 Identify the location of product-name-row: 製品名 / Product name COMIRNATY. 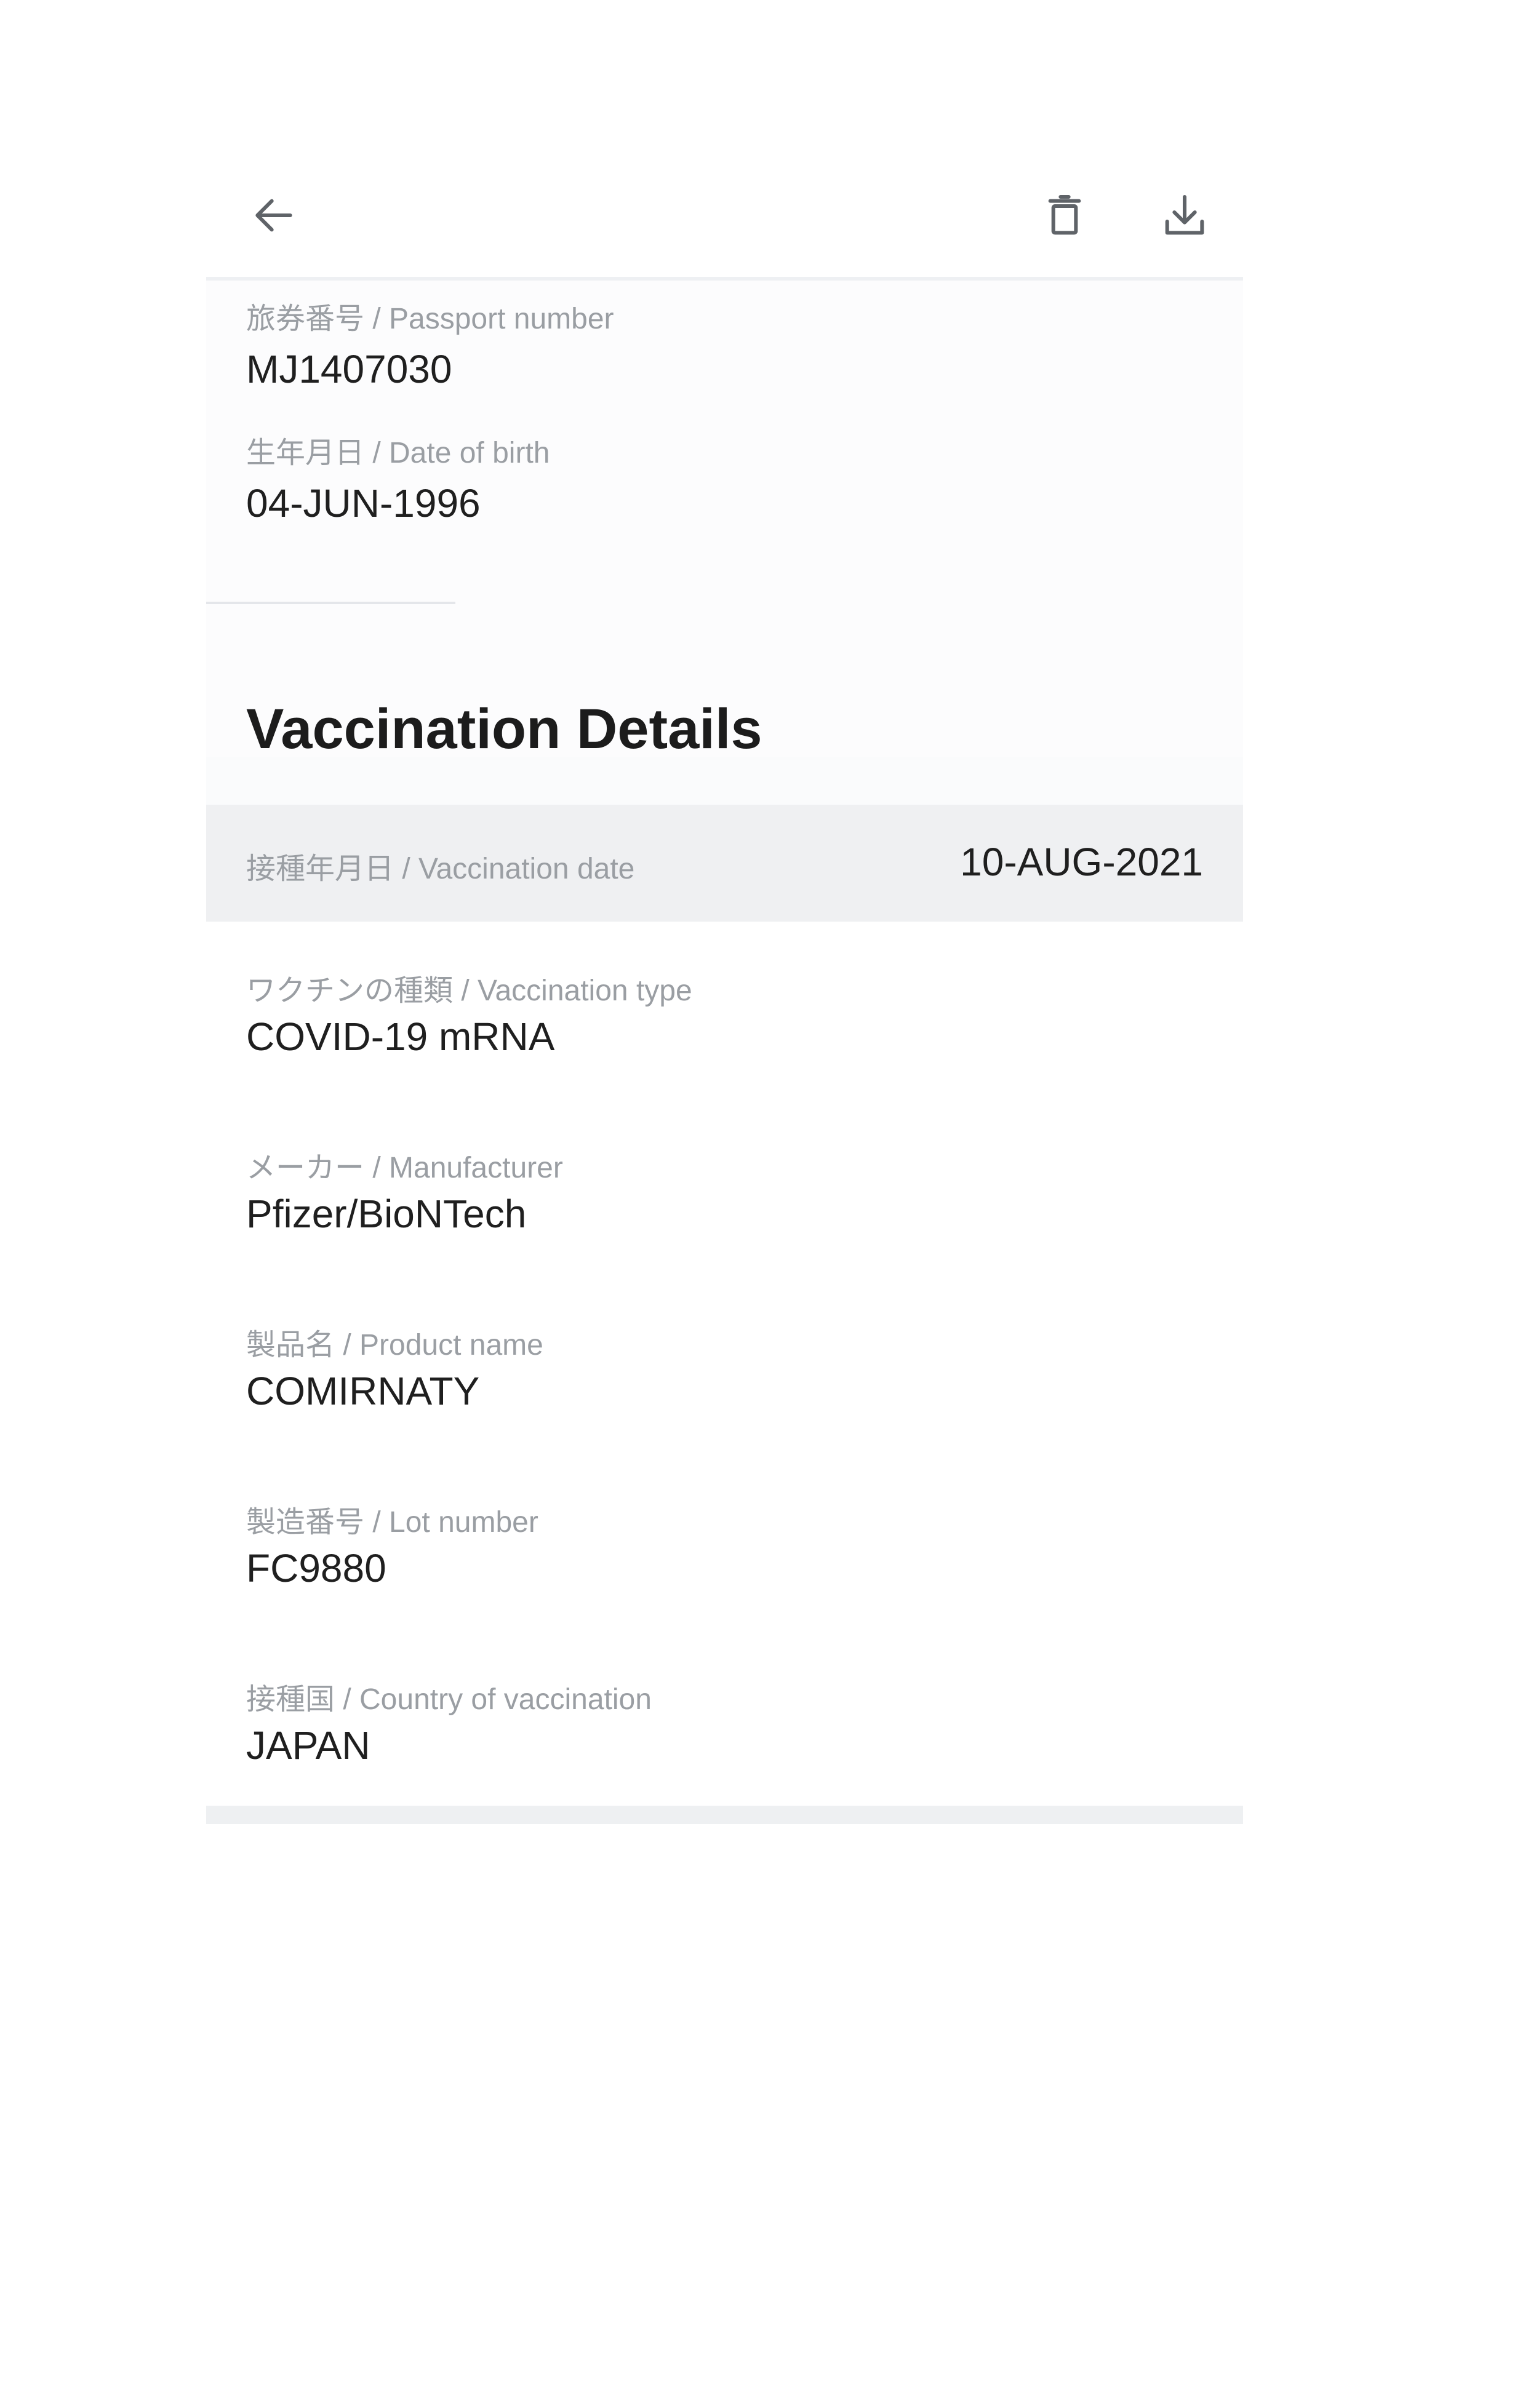
(724, 1366).